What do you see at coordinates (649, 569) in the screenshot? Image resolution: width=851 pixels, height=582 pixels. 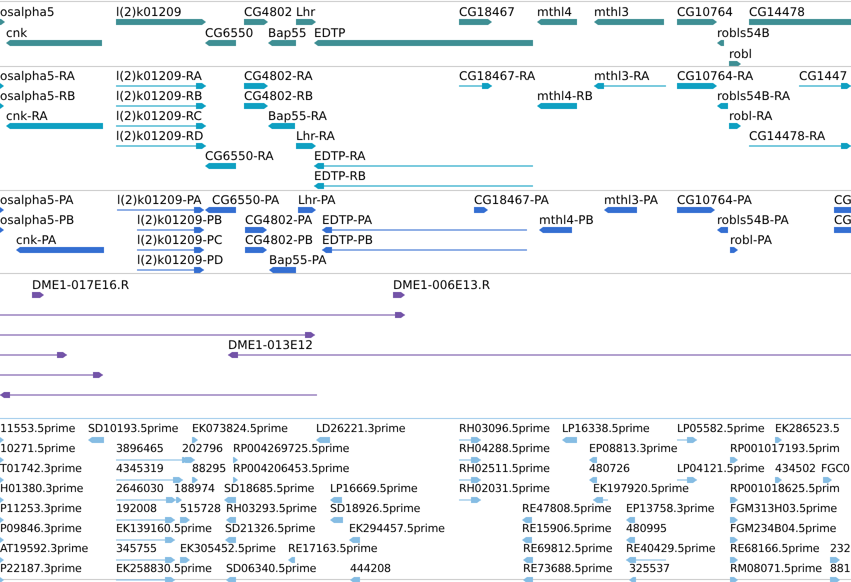 I see `feature-label: 325537` at bounding box center [649, 569].